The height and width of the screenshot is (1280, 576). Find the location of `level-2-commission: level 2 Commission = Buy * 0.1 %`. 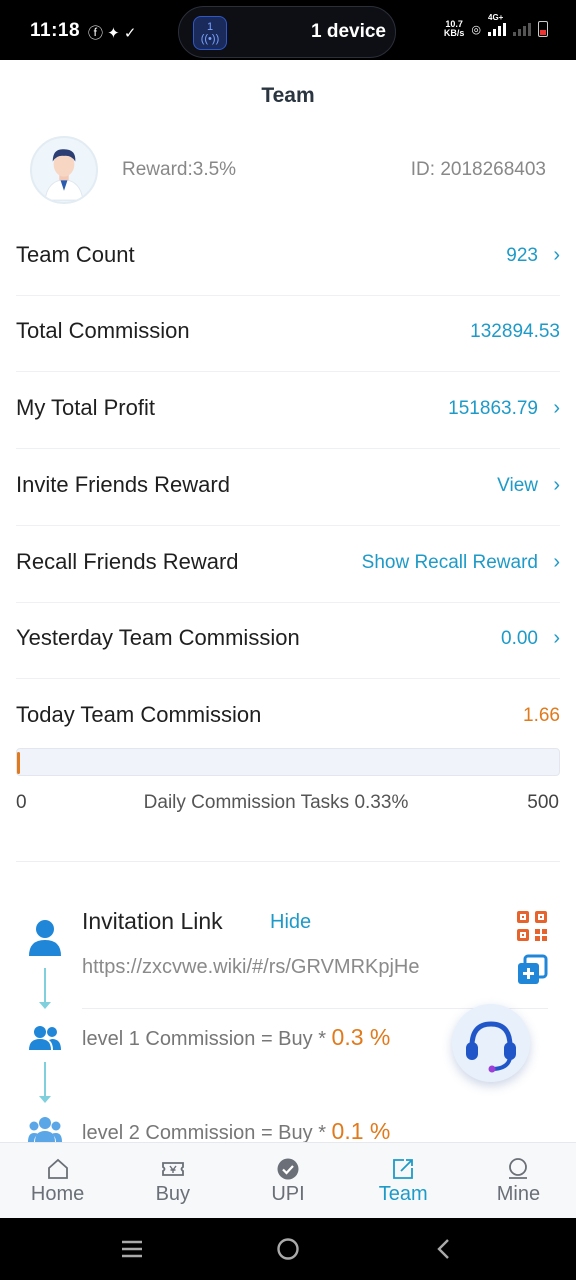

level-2-commission: level 2 Commission = Buy * 0.1 % is located at coordinates (236, 1131).